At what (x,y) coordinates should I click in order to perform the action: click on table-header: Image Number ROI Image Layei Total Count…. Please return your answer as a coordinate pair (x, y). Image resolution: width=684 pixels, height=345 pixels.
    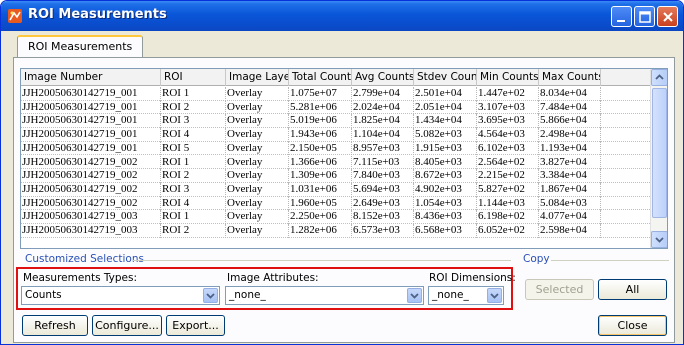
    Looking at the image, I should click on (335, 77).